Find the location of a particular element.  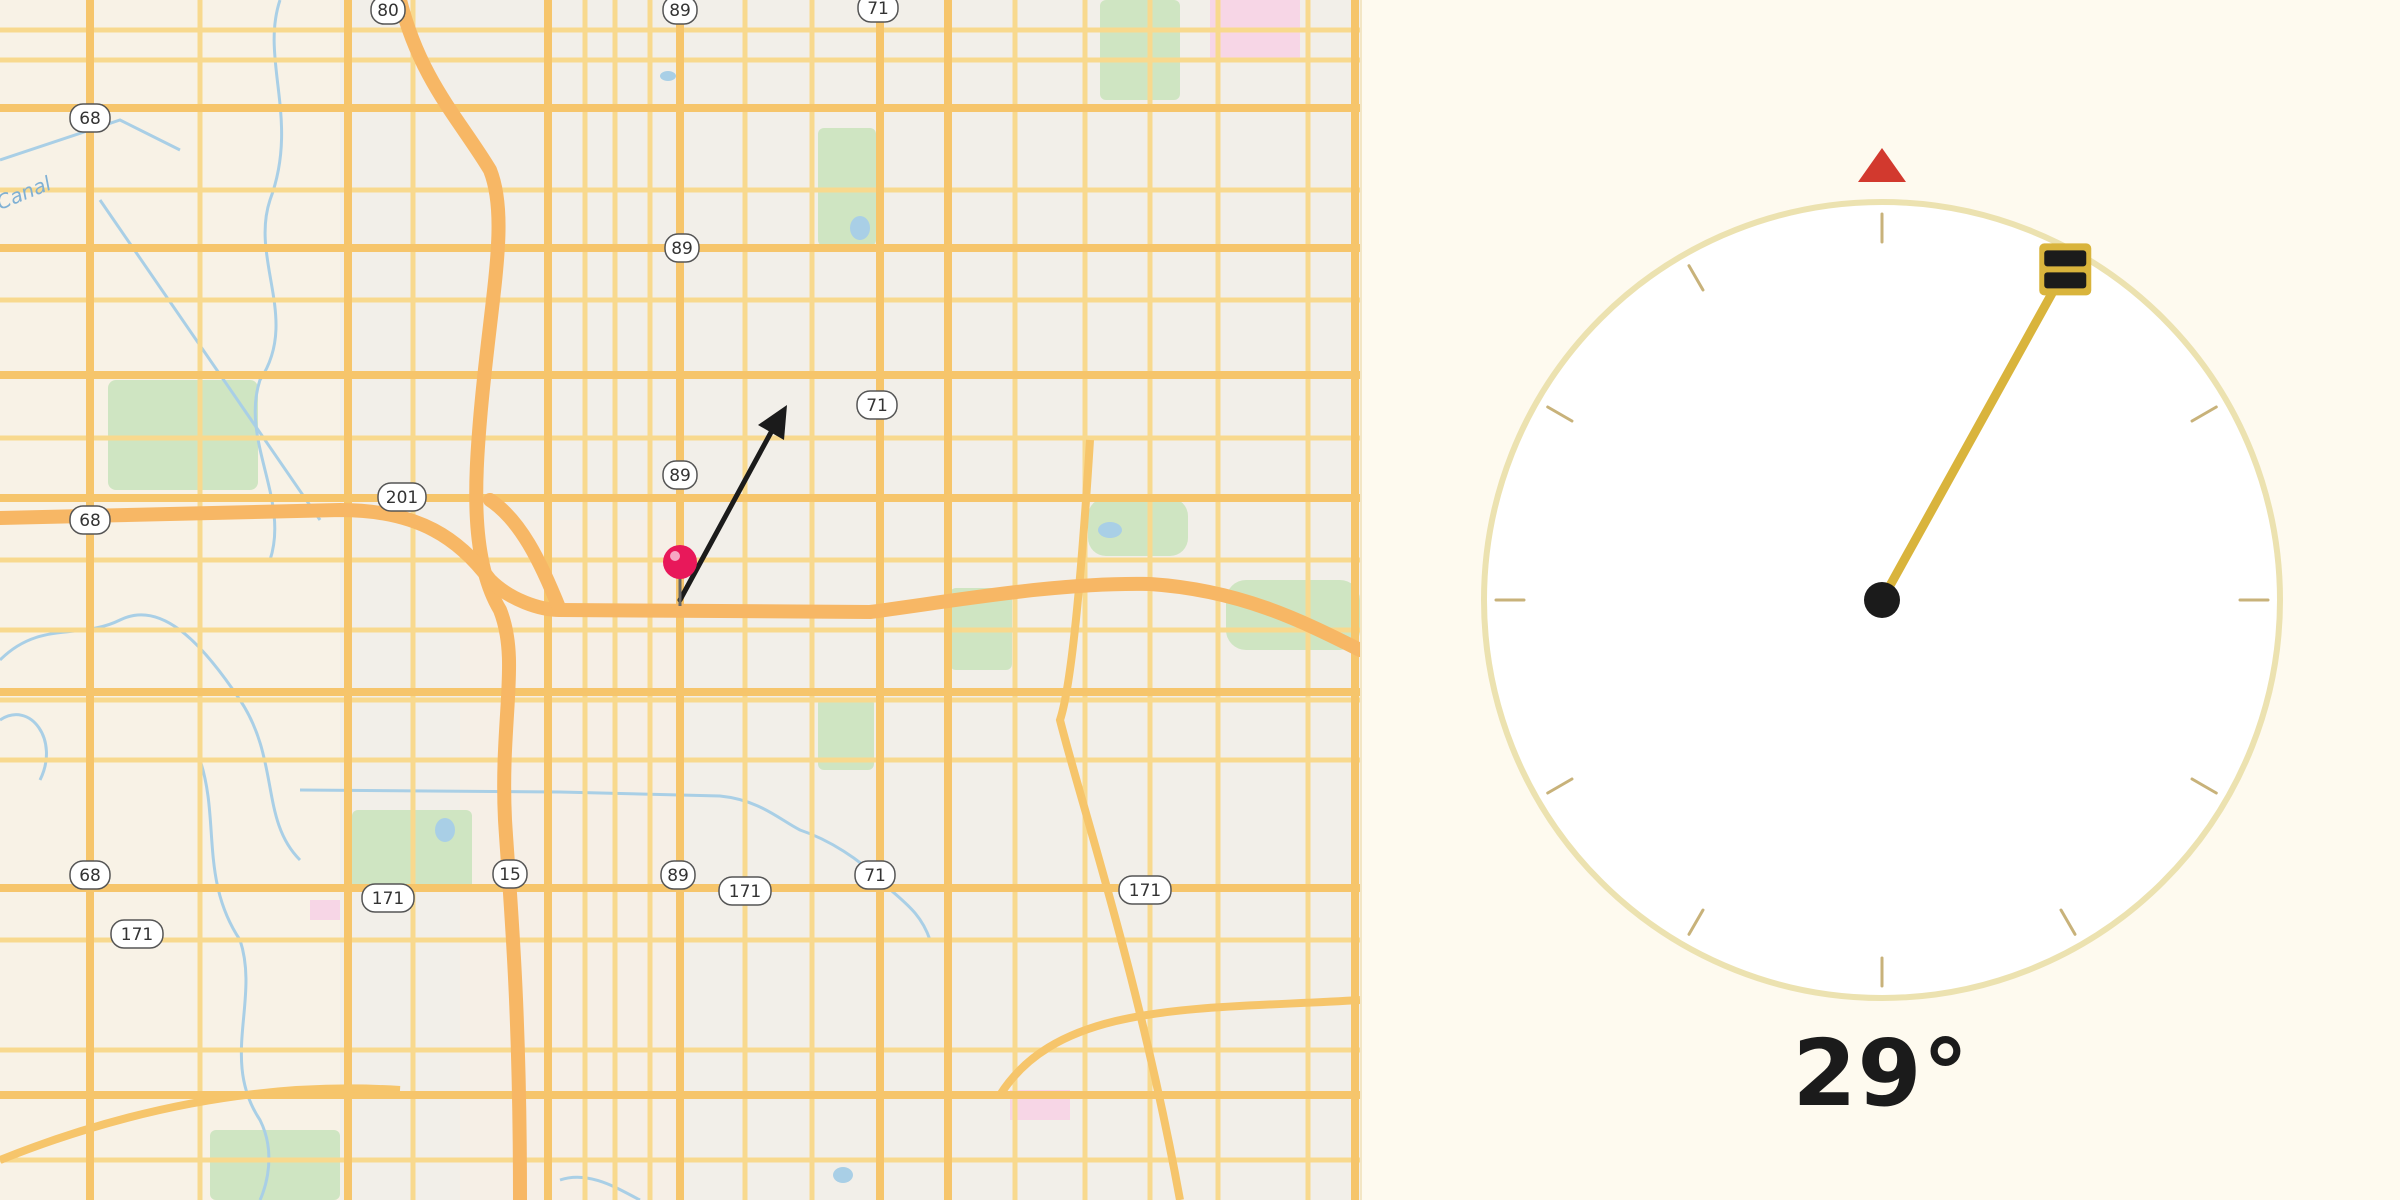

drag-handle-icon is located at coordinates (2065, 269).